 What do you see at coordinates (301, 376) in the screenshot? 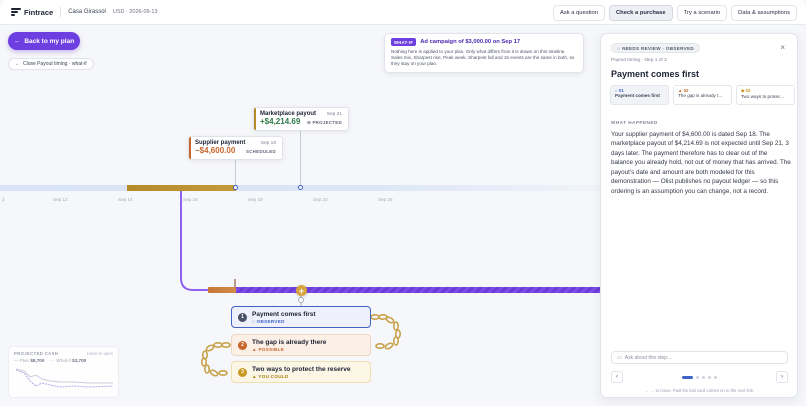
I see `step-status: ▲ YOU COULD` at bounding box center [301, 376].